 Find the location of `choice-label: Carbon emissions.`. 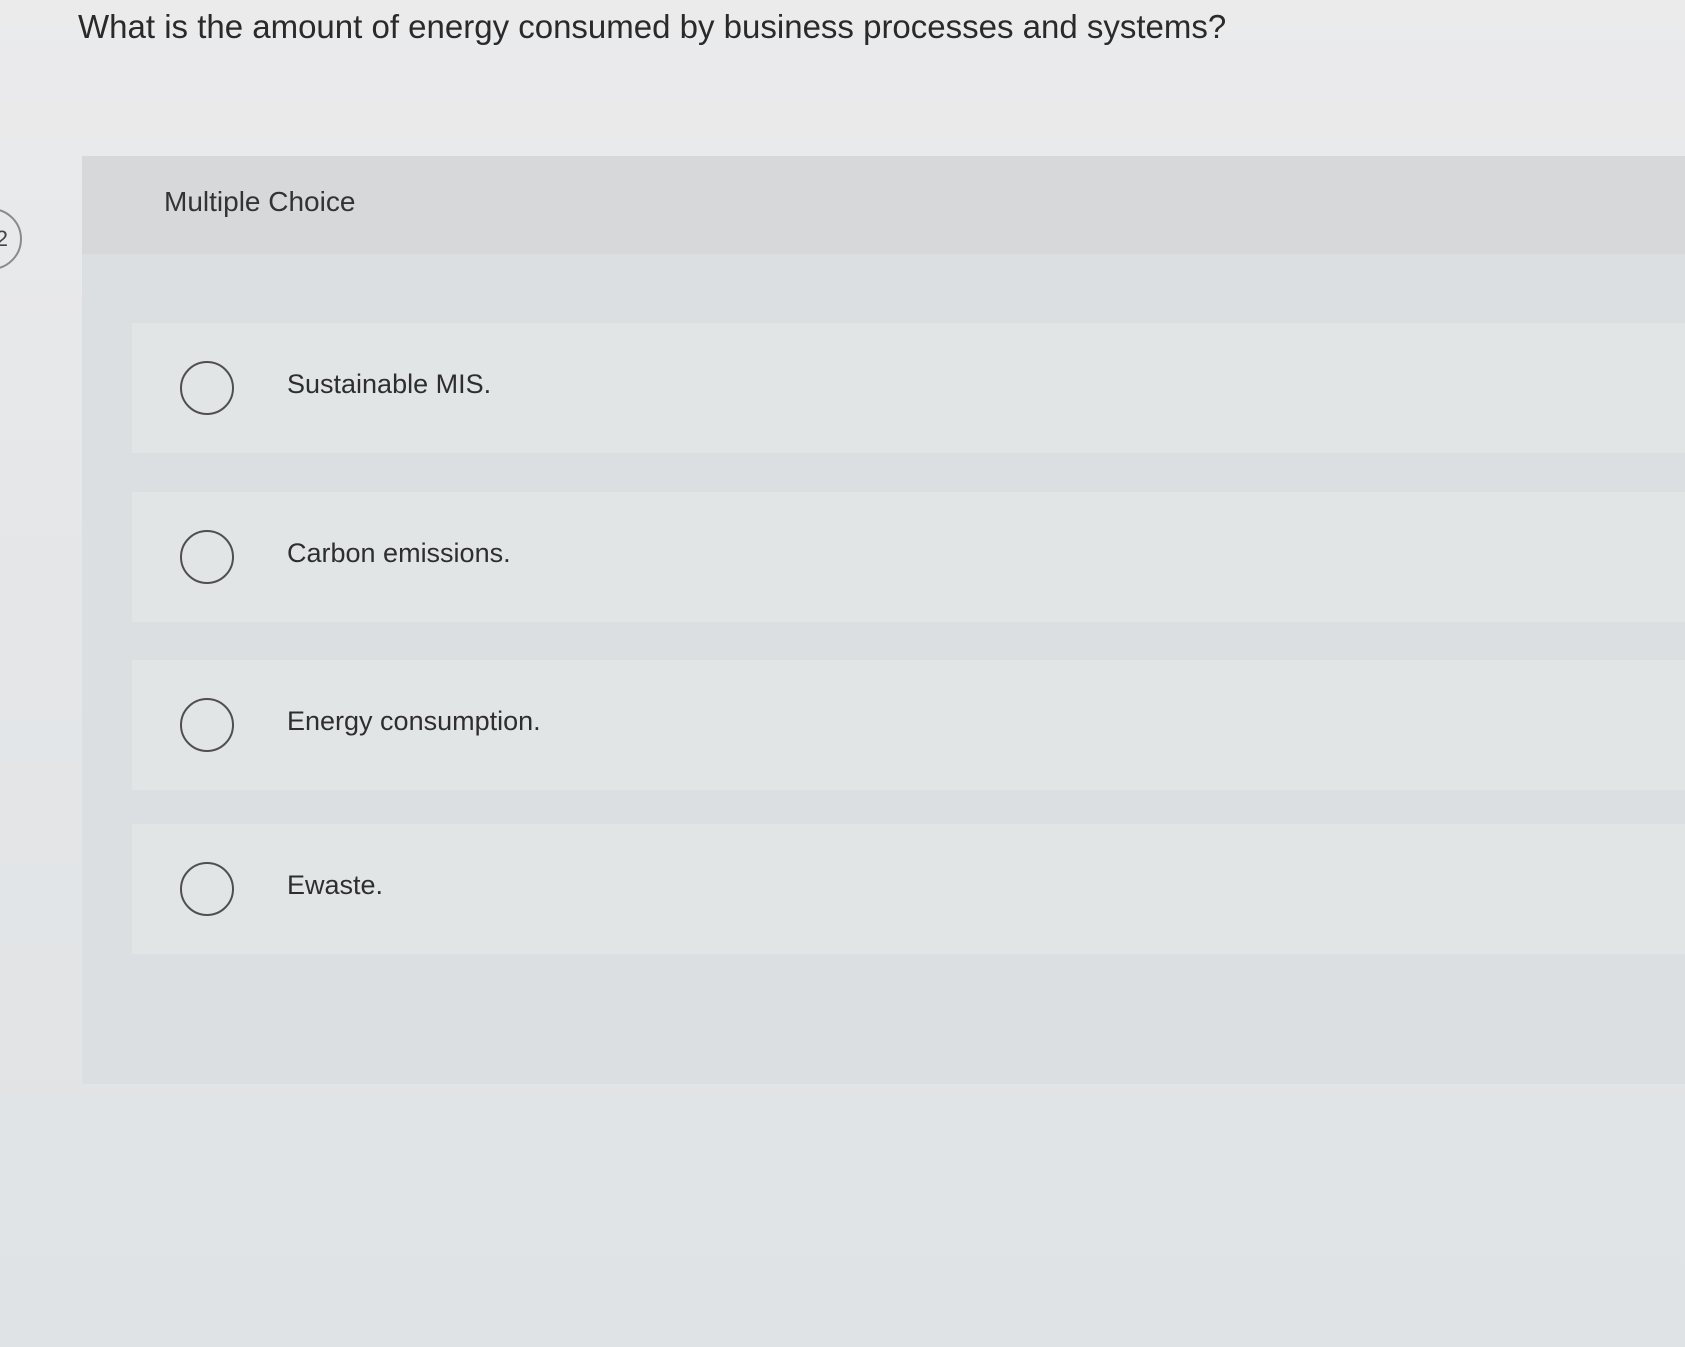

choice-label: Carbon emissions. is located at coordinates (399, 553).